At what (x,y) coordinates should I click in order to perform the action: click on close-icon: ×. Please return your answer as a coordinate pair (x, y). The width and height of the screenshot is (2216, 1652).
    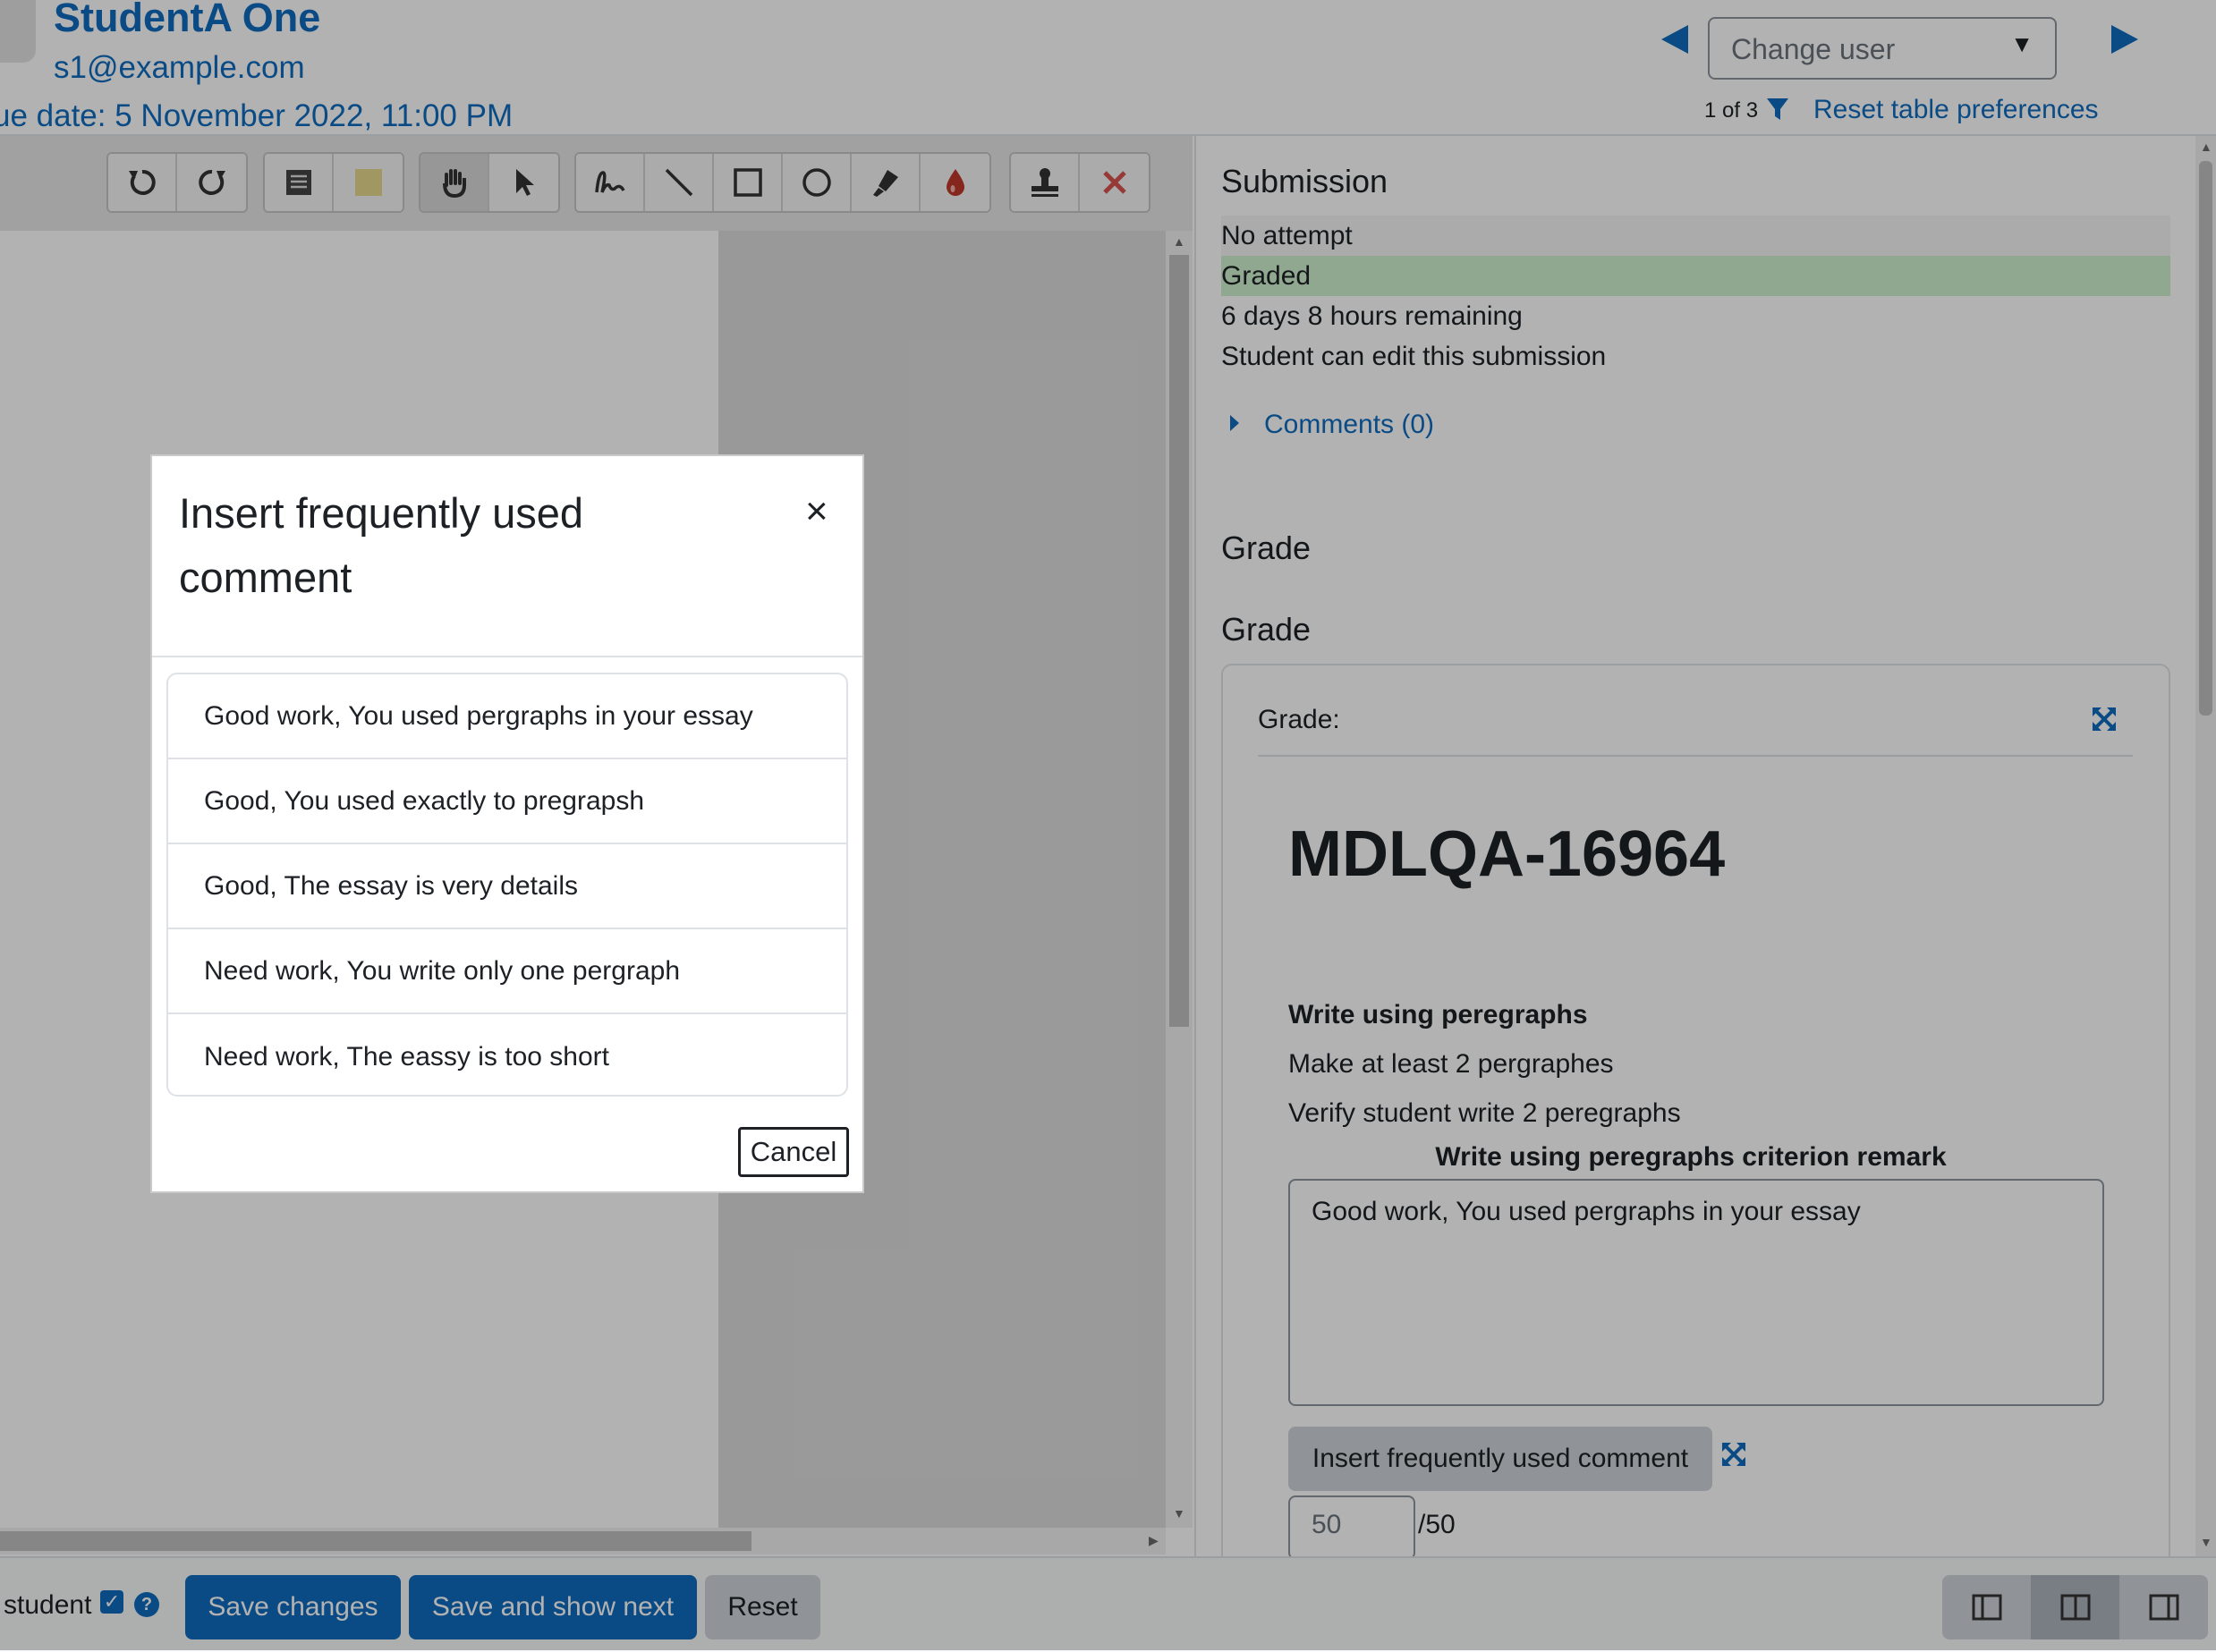
    Looking at the image, I should click on (816, 511).